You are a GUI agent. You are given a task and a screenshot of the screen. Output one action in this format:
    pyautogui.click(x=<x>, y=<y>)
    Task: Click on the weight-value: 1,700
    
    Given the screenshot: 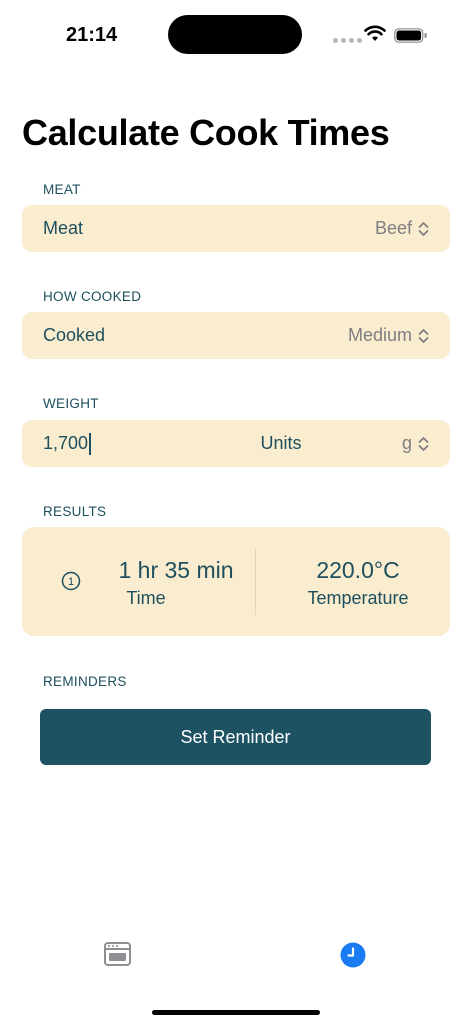 What is the action you would take?
    pyautogui.click(x=66, y=443)
    